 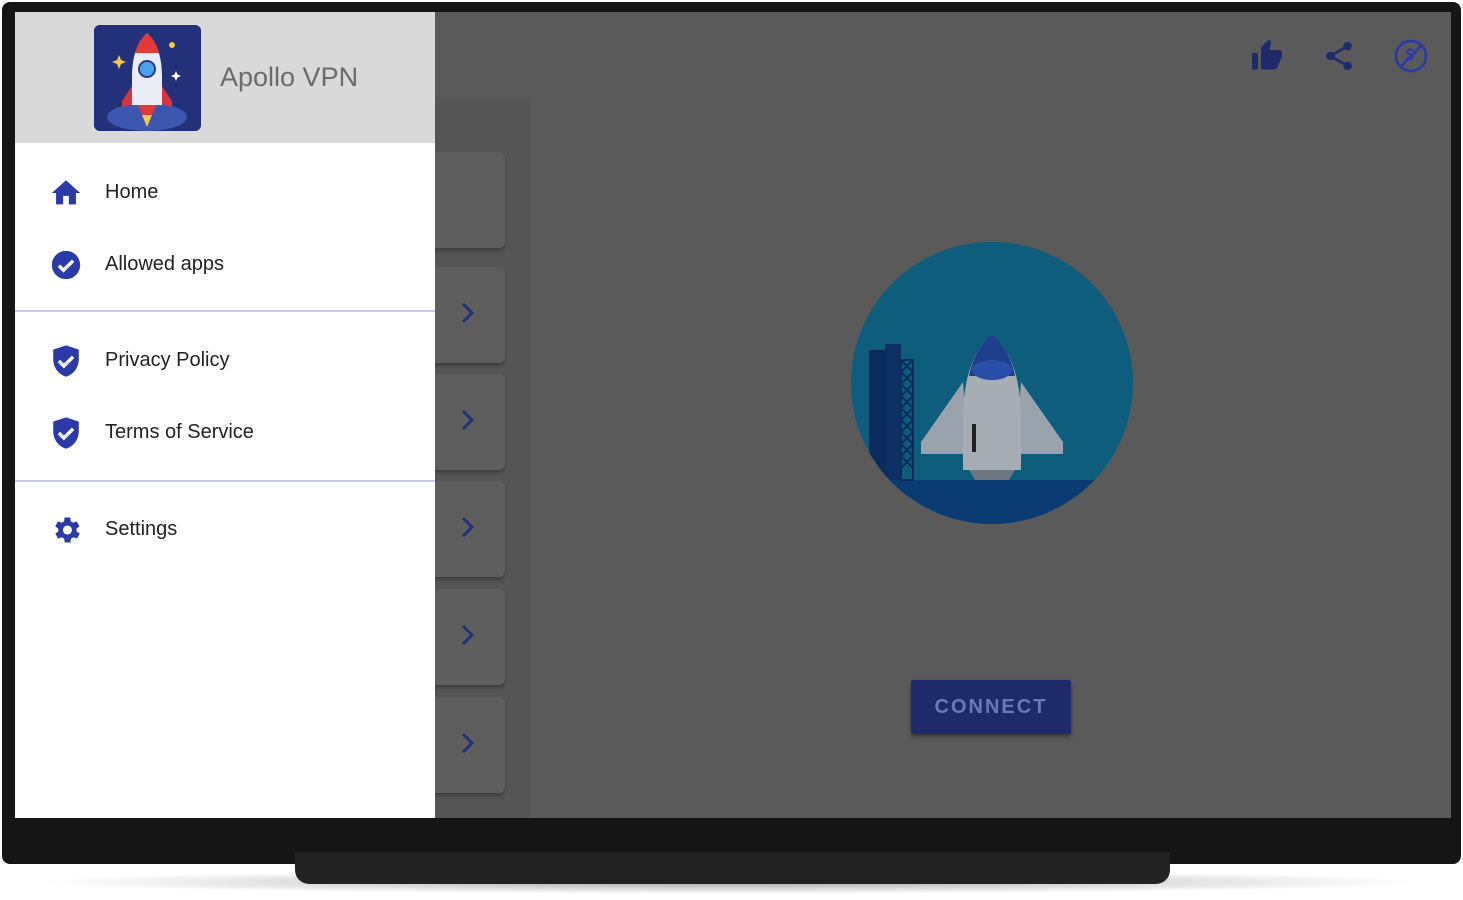 I want to click on connection-status-illustration, so click(x=992, y=383).